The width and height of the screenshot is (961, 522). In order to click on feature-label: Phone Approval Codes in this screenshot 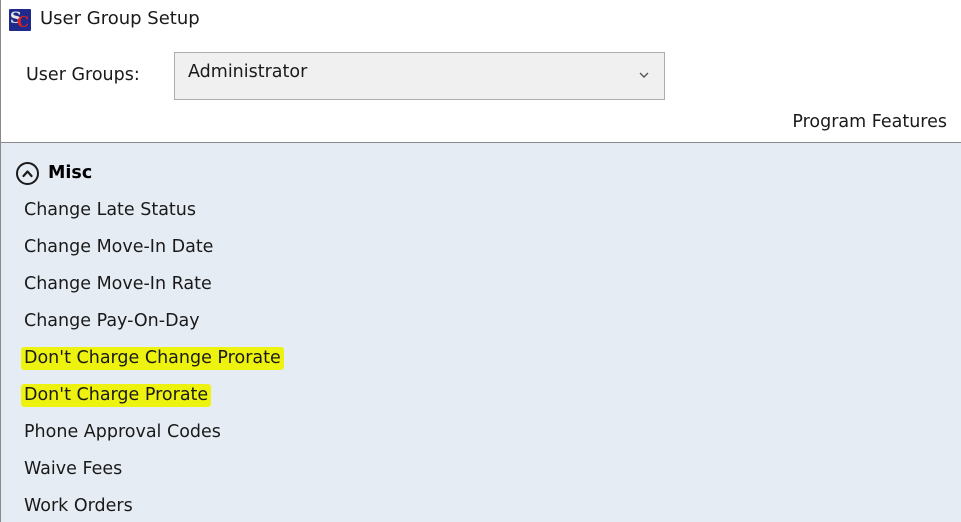, I will do `click(122, 432)`.